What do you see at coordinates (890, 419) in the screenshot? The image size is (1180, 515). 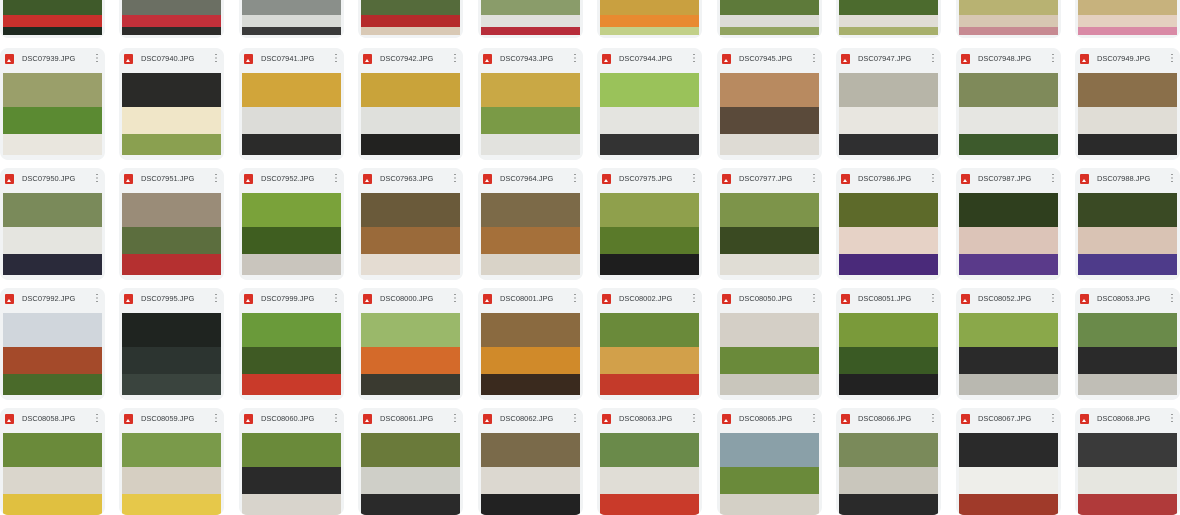 I see `file-name: DSC08066.JPG` at bounding box center [890, 419].